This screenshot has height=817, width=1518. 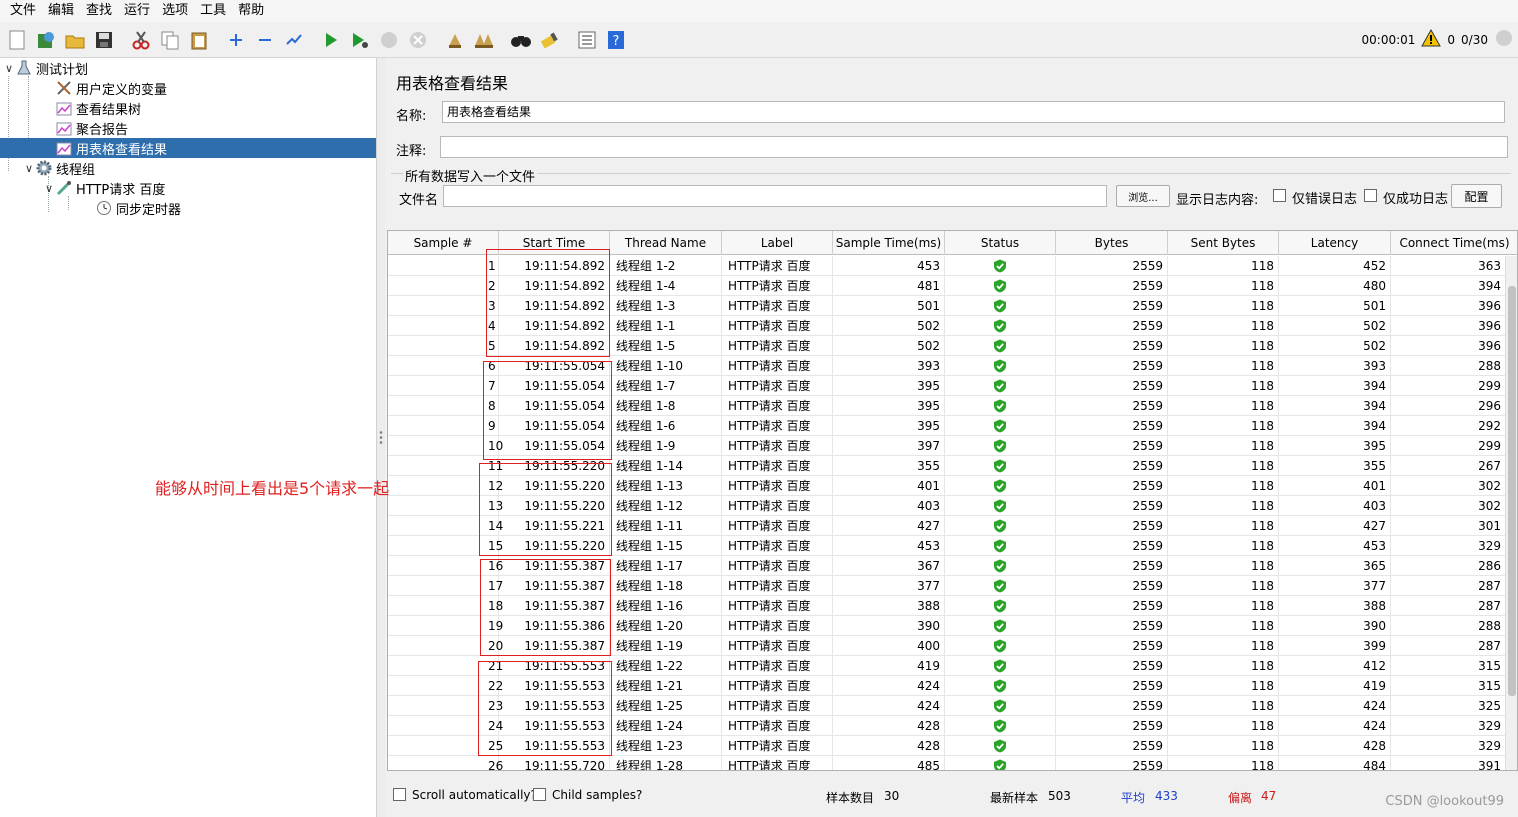 What do you see at coordinates (294, 40) in the screenshot?
I see `toggle-icon` at bounding box center [294, 40].